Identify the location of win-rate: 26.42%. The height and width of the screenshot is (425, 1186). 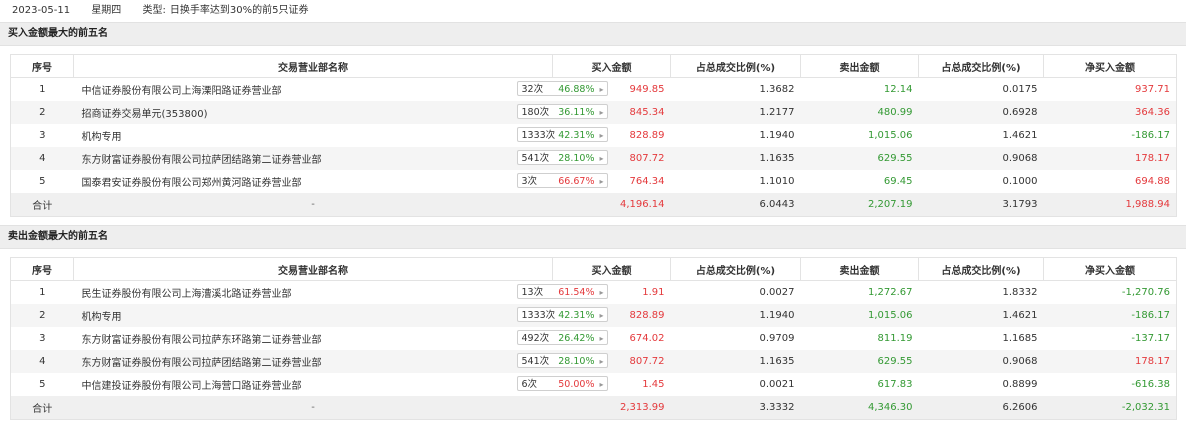
(576, 338).